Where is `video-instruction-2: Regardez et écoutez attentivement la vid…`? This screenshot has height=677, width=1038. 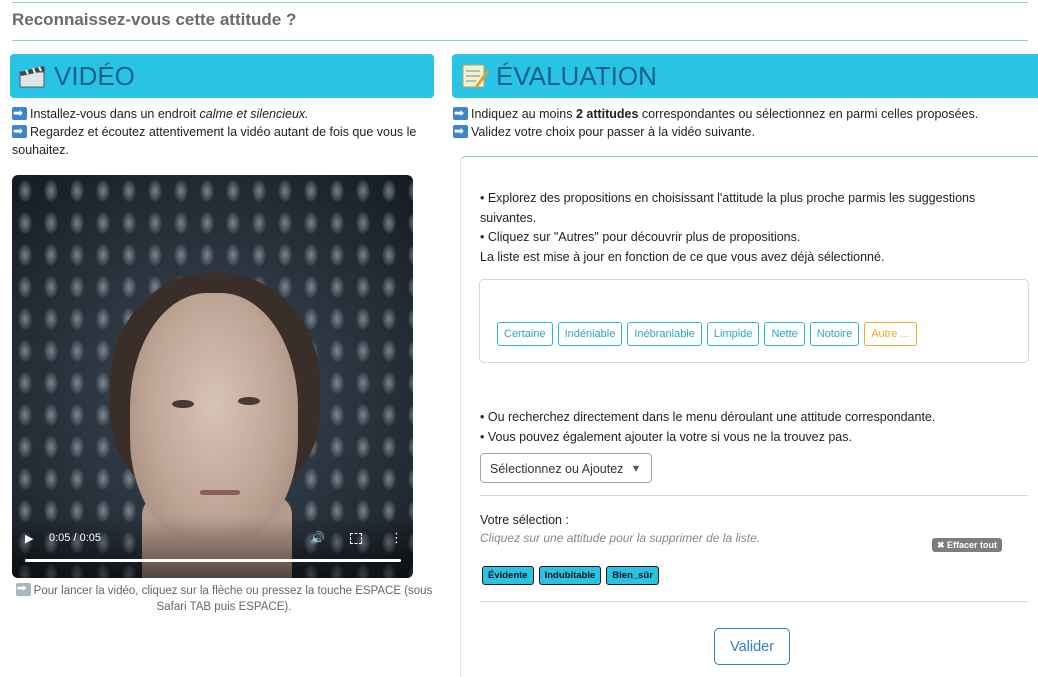
video-instruction-2: Regardez et écoutez attentivement la vid… is located at coordinates (217, 140).